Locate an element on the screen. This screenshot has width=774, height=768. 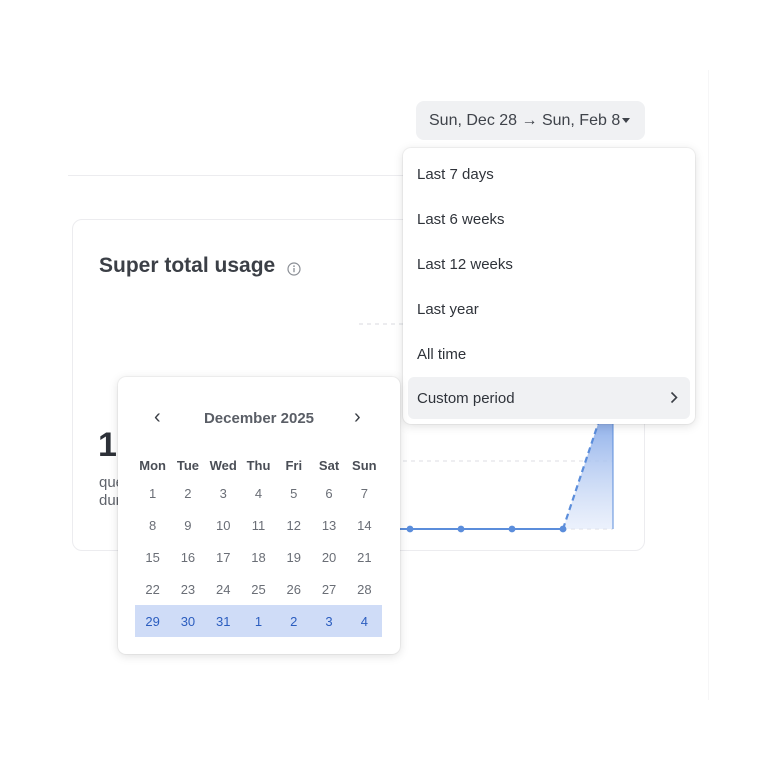
weekday-label: Thu is located at coordinates (258, 465).